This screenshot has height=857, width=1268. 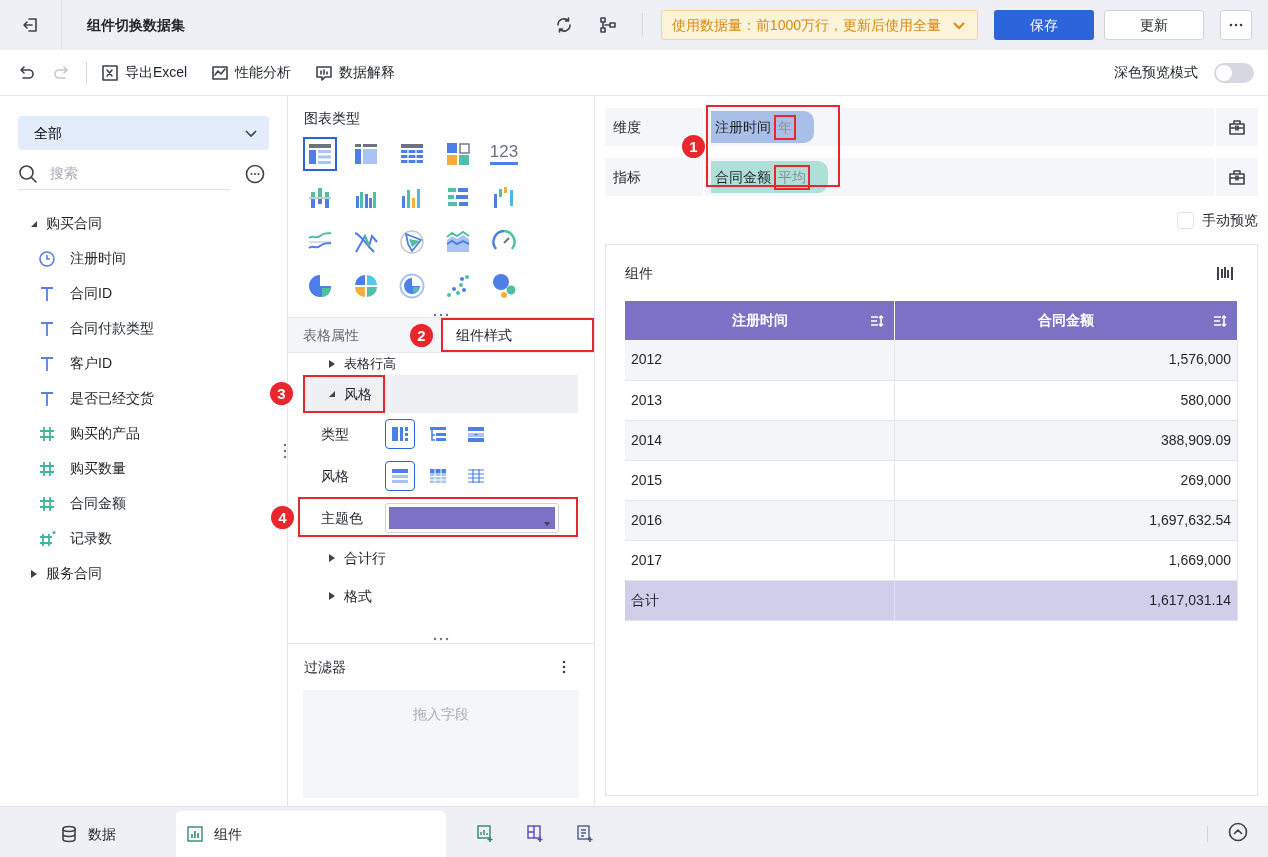 I want to click on toolbar-button: 导出Excel, so click(x=144, y=72).